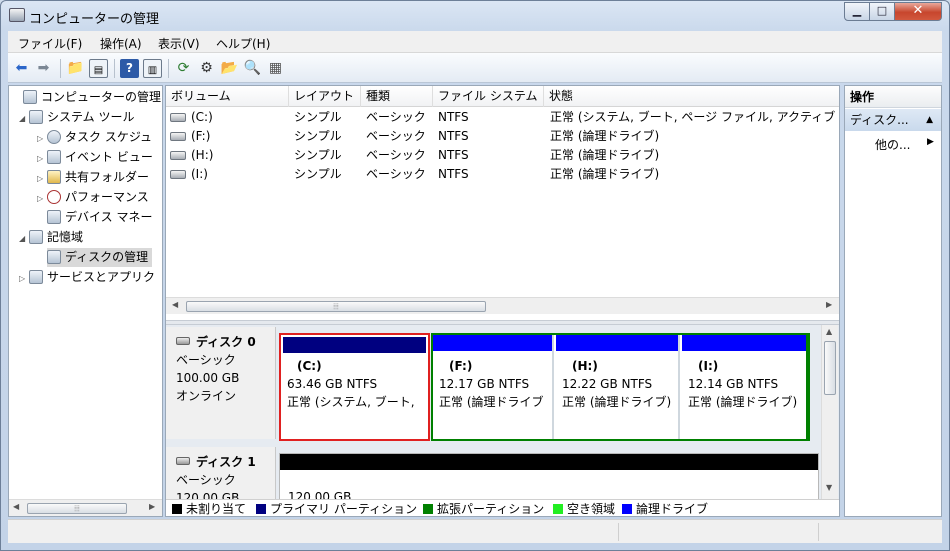 Image resolution: width=950 pixels, height=551 pixels. What do you see at coordinates (93, 197) in the screenshot?
I see `tree-item-performance: ▷ パフォーマンス` at bounding box center [93, 197].